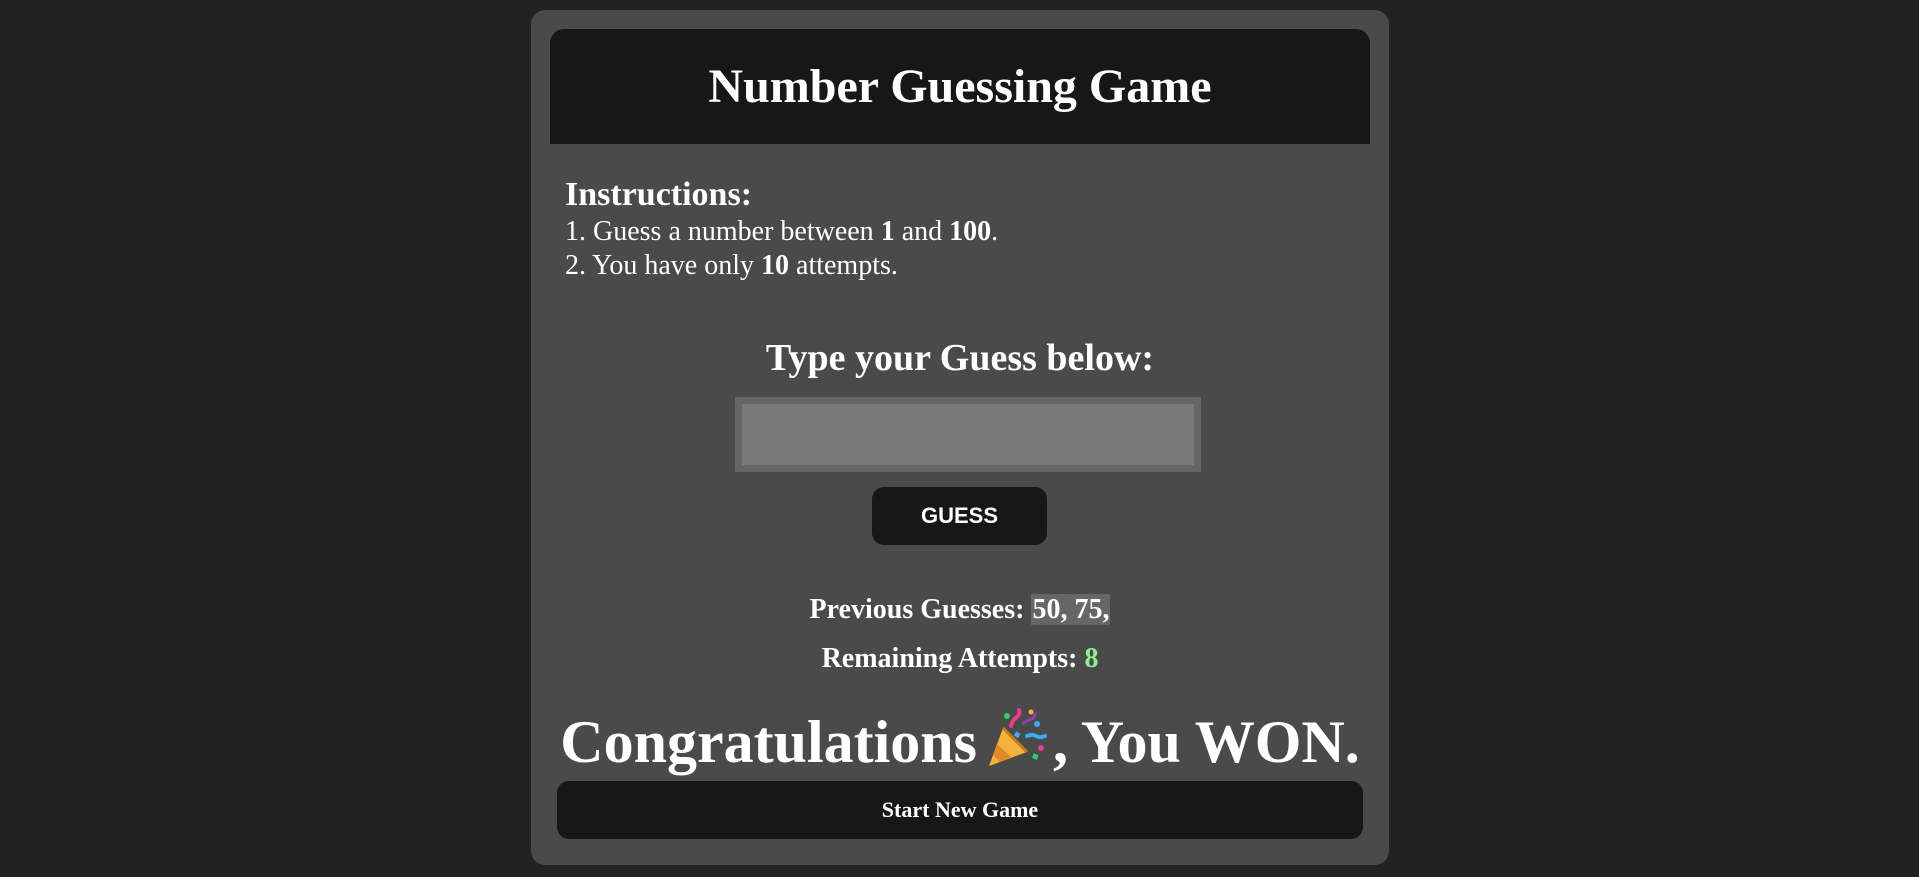  What do you see at coordinates (922, 231) in the screenshot?
I see `instruction-1-mid: and` at bounding box center [922, 231].